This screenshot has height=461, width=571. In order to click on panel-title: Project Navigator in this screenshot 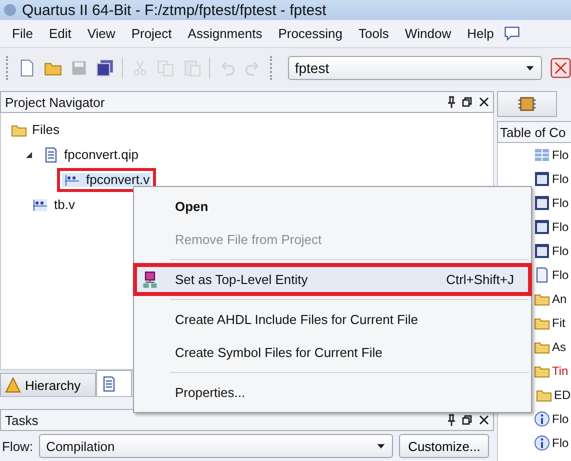, I will do `click(55, 102)`.